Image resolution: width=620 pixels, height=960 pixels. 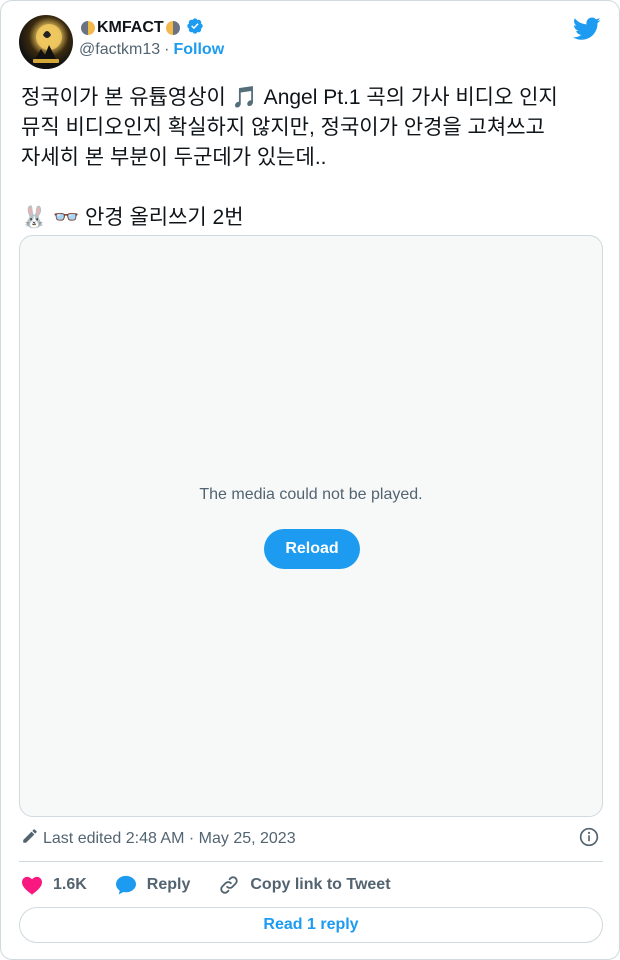 I want to click on divider, so click(x=311, y=861).